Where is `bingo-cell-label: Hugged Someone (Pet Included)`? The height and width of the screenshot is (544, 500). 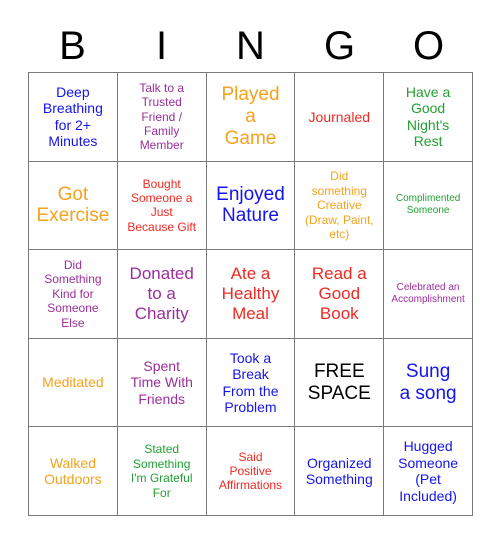
bingo-cell-label: Hugged Someone (Pet Included) is located at coordinates (428, 471).